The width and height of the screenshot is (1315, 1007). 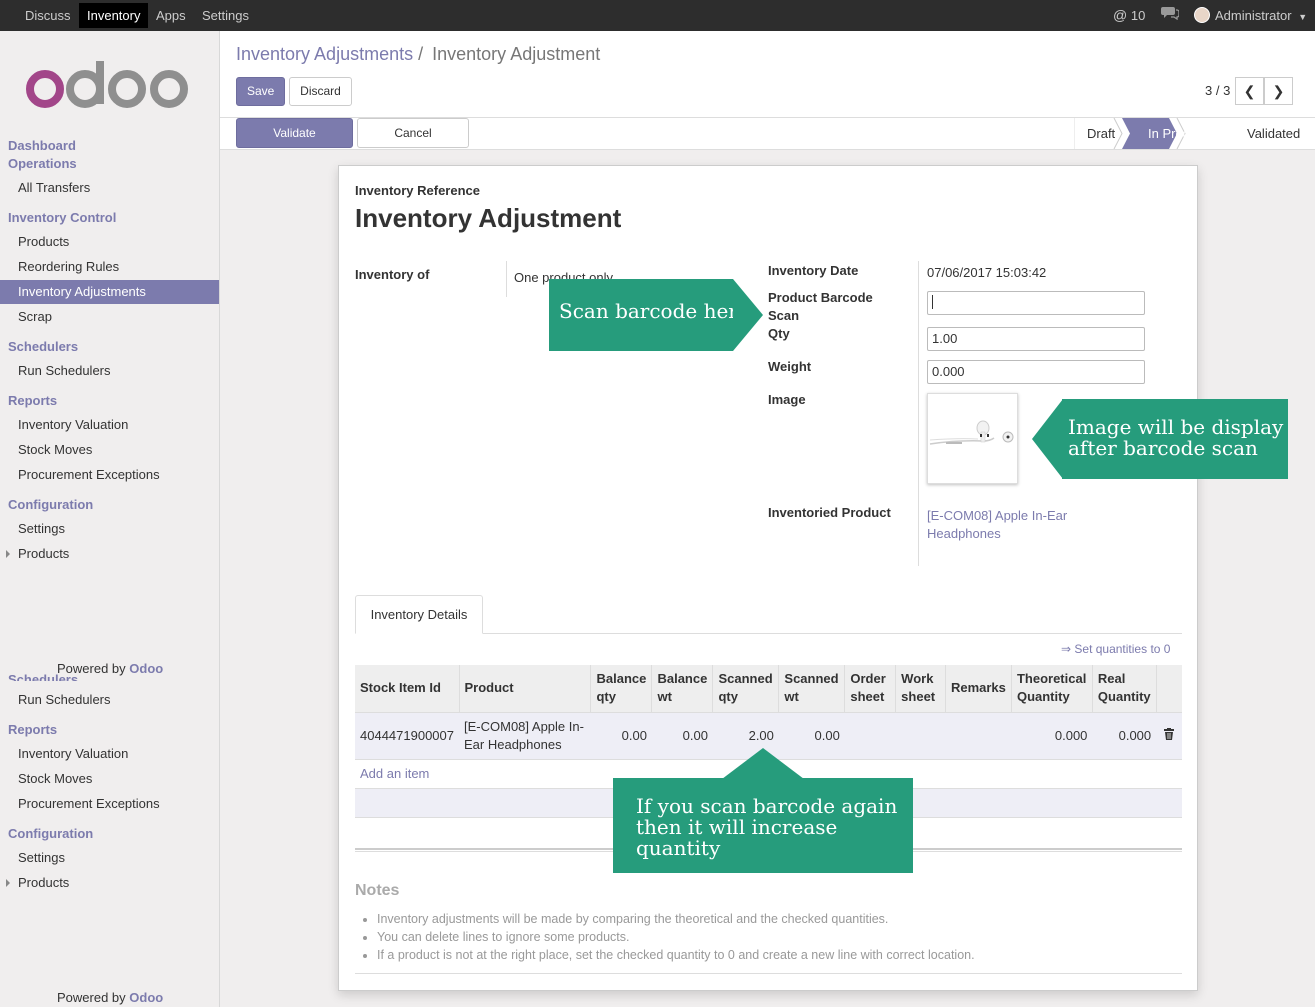 What do you see at coordinates (1036, 339) in the screenshot?
I see `qty-input: 1.00` at bounding box center [1036, 339].